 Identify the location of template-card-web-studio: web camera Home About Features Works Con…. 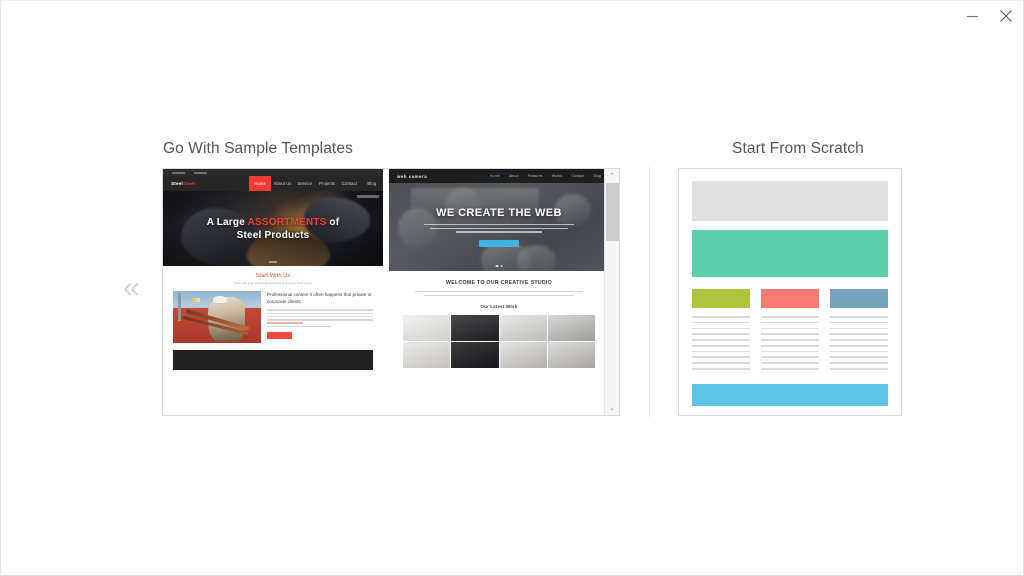
(496, 292).